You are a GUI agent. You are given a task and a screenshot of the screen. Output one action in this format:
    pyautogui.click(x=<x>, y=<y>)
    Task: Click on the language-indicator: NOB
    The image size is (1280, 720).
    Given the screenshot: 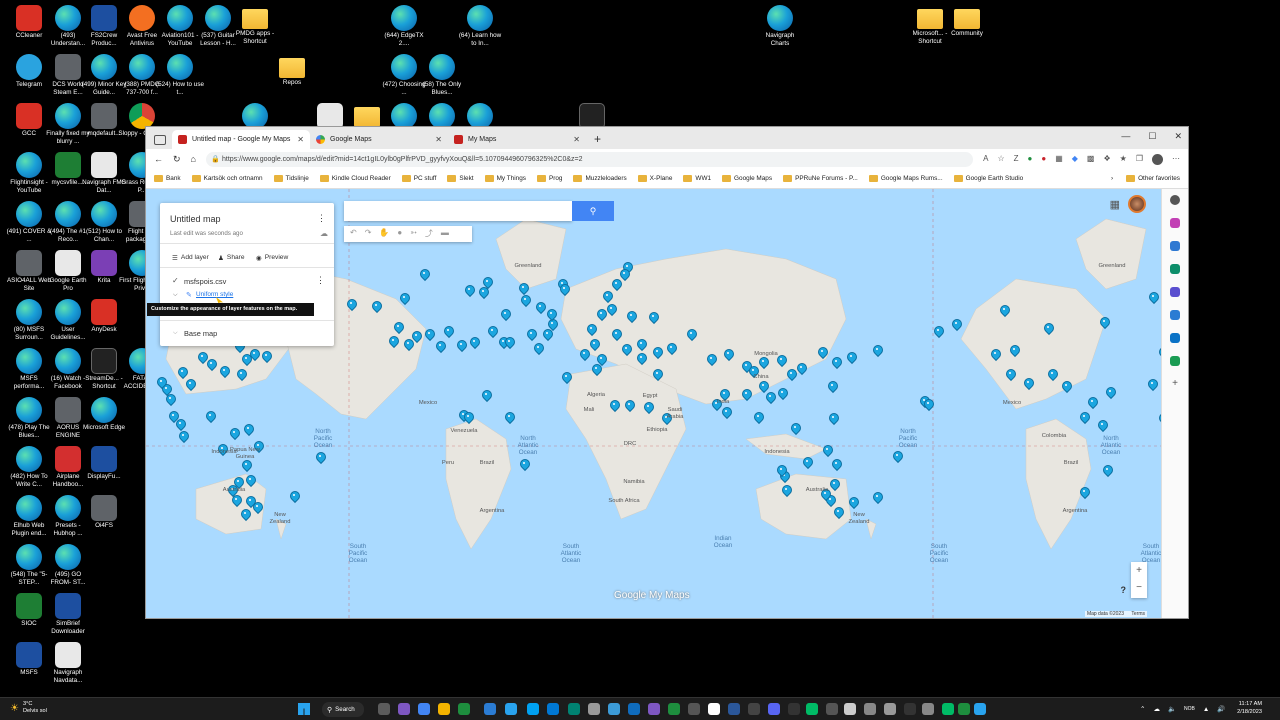 What is the action you would take?
    pyautogui.click(x=1189, y=709)
    